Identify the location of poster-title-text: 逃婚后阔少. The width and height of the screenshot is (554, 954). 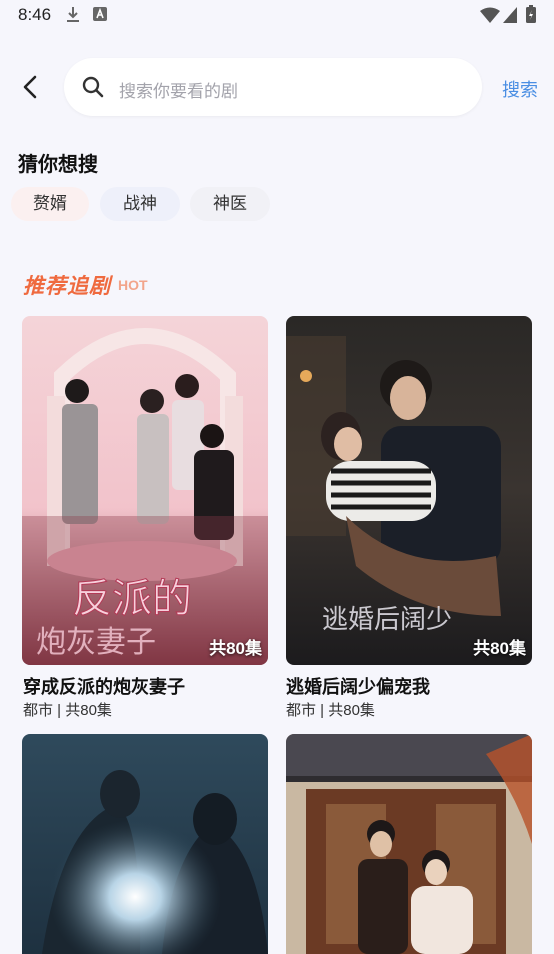
(387, 620).